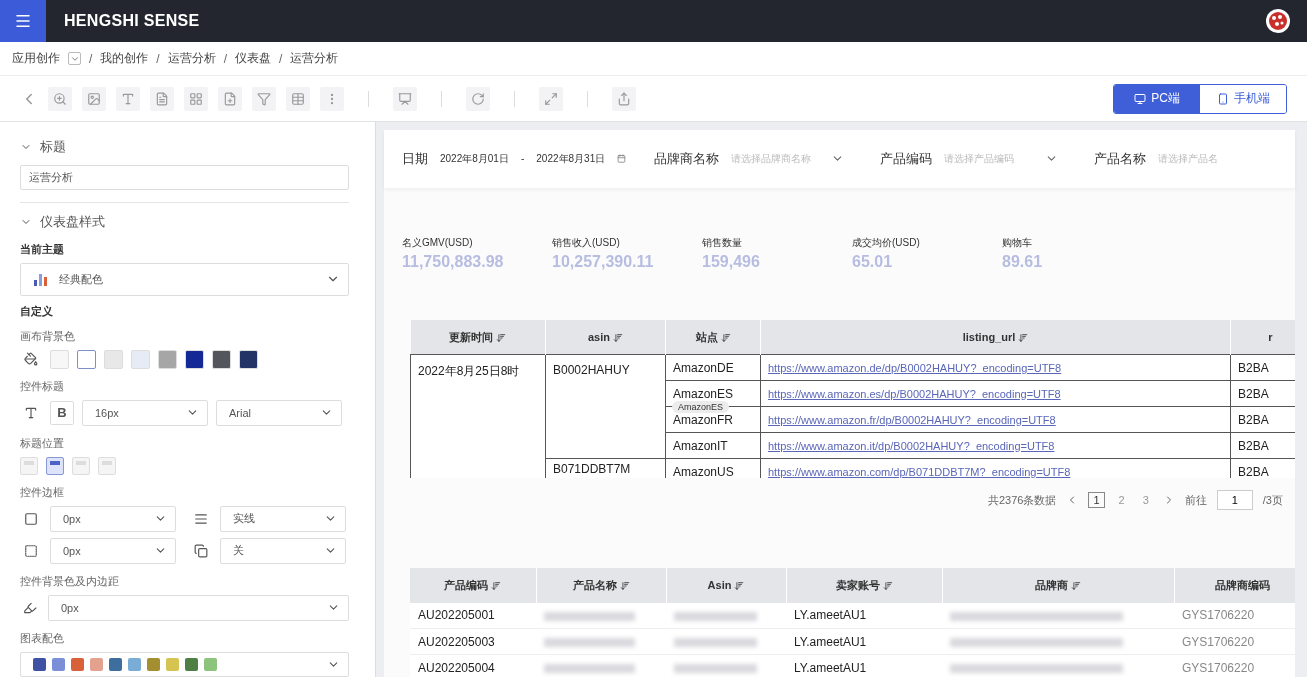  What do you see at coordinates (622, 159) in the screenshot?
I see `calendar-icon` at bounding box center [622, 159].